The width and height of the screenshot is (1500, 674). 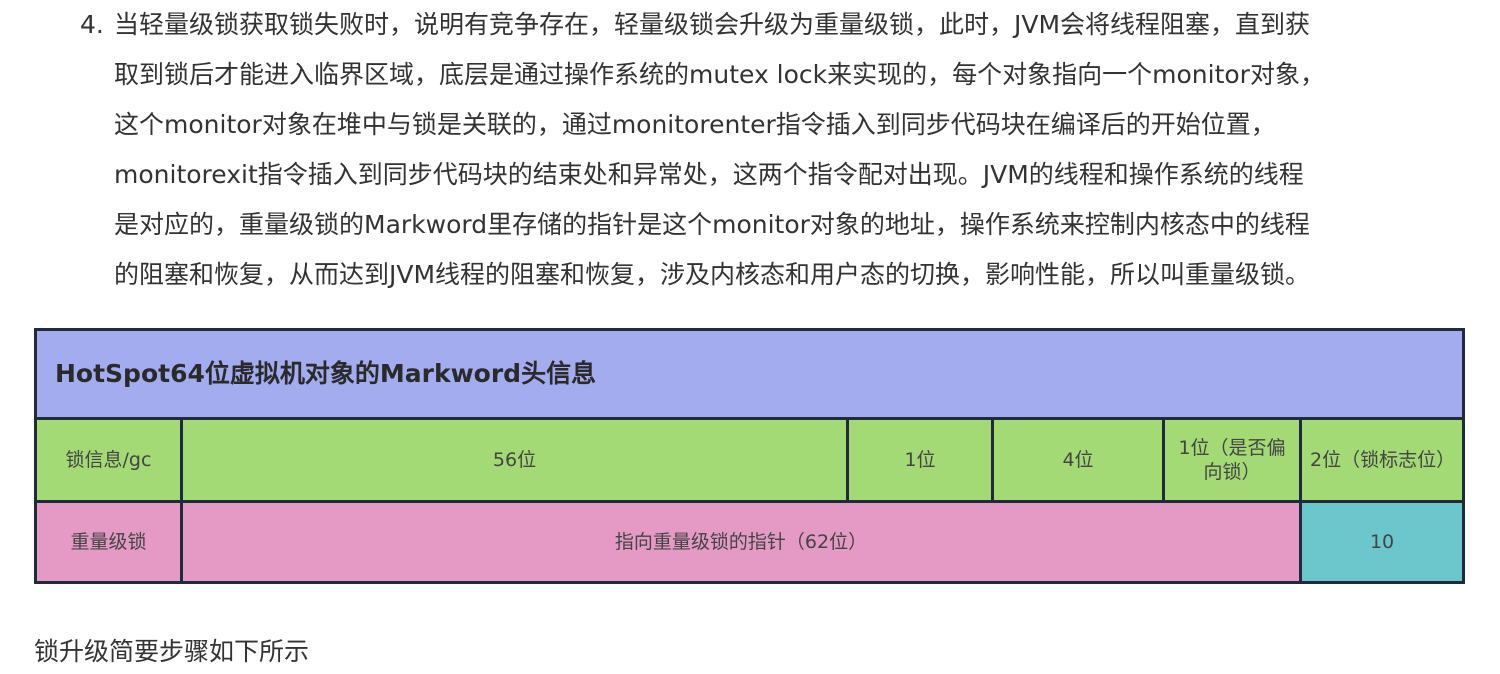 What do you see at coordinates (1232, 460) in the screenshot?
I see `header-cell-biased-bit: 1位（是否偏向锁）` at bounding box center [1232, 460].